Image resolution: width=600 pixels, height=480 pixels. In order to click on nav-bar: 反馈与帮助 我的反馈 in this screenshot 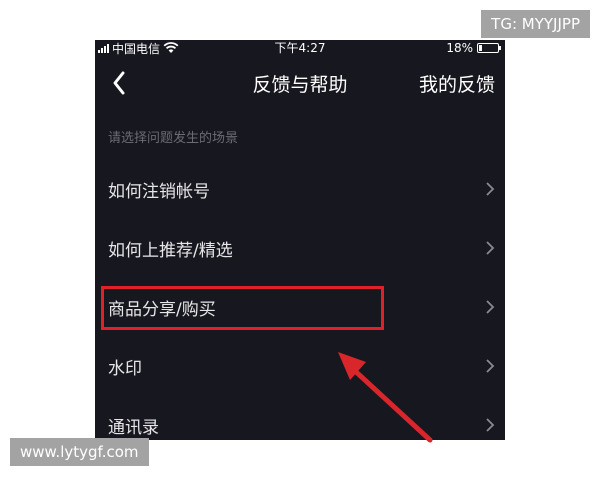, I will do `click(300, 83)`.